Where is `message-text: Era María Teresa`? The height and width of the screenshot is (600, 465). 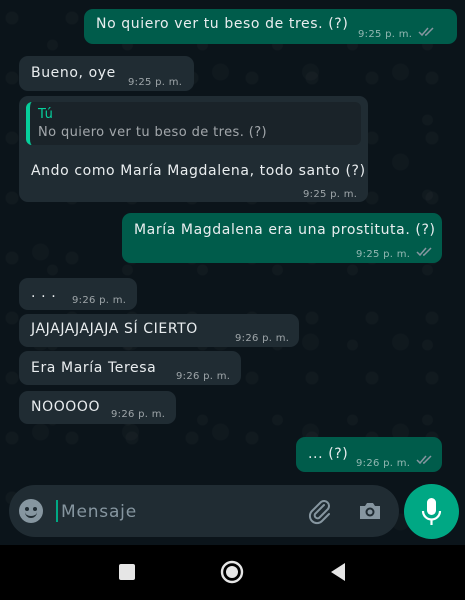 message-text: Era María Teresa is located at coordinates (94, 368).